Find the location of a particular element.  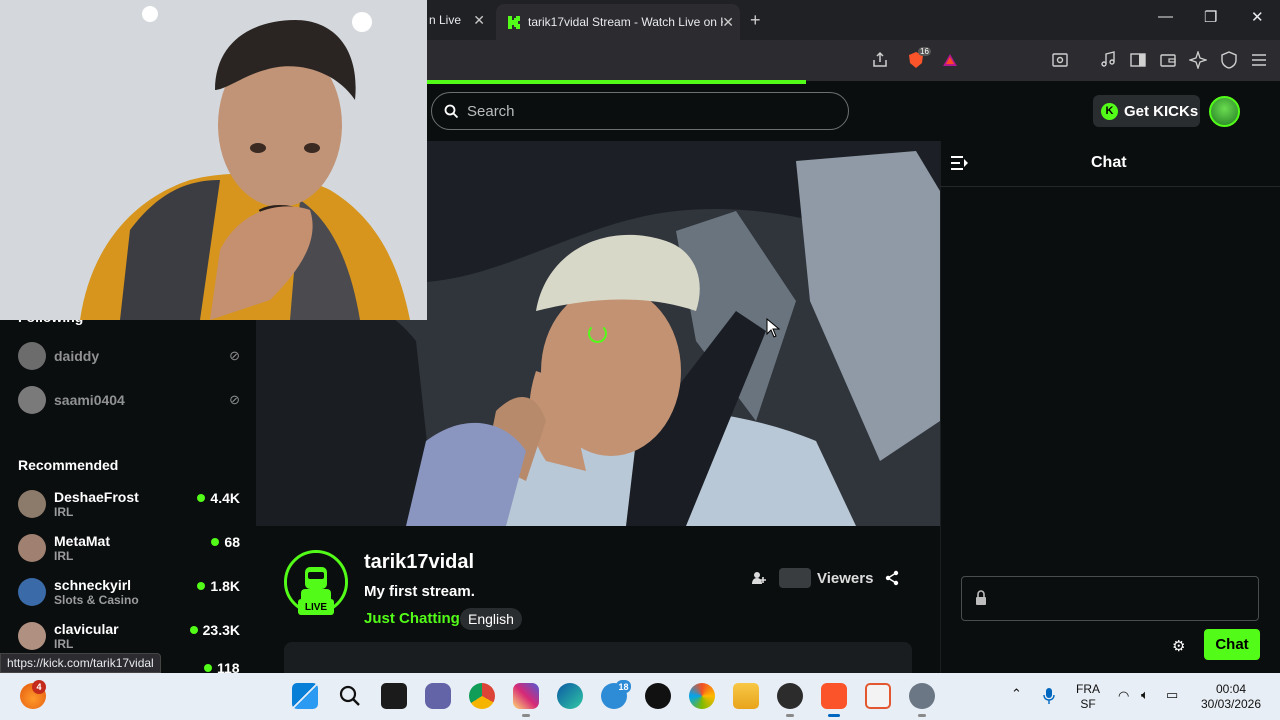

sidebar-item-label: DeshaeFrost is located at coordinates (96, 497).